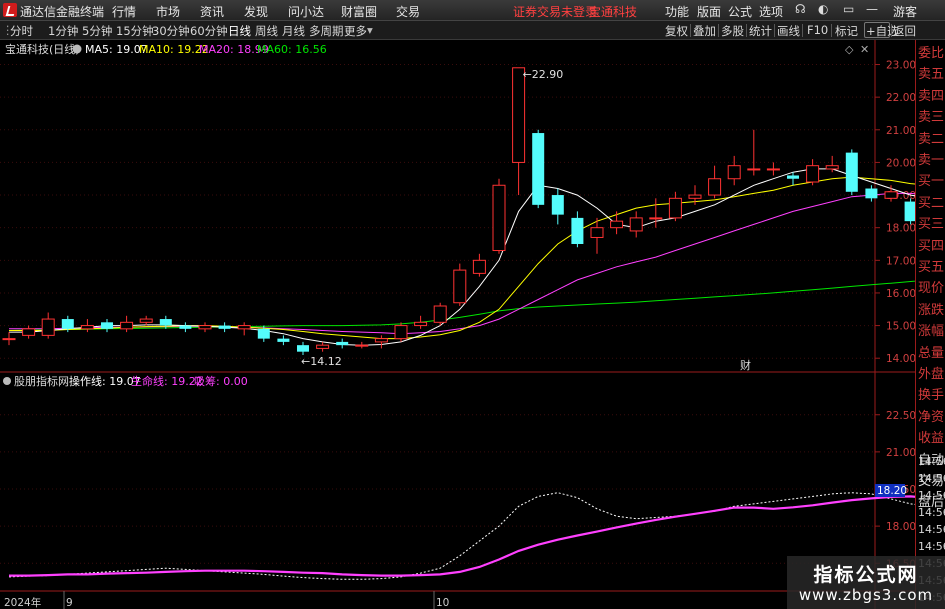  I want to click on quote-panel-item: 涨跌, so click(931, 308).